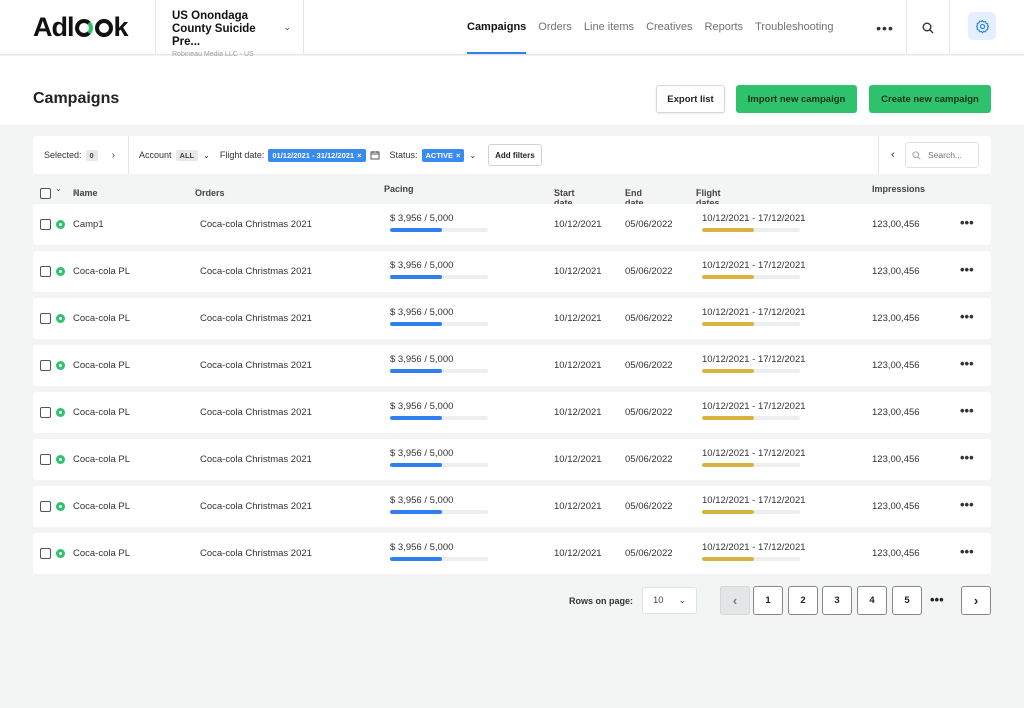 This screenshot has height=708, width=1024. What do you see at coordinates (896, 553) in the screenshot?
I see `impressions-value: 123,00,456` at bounding box center [896, 553].